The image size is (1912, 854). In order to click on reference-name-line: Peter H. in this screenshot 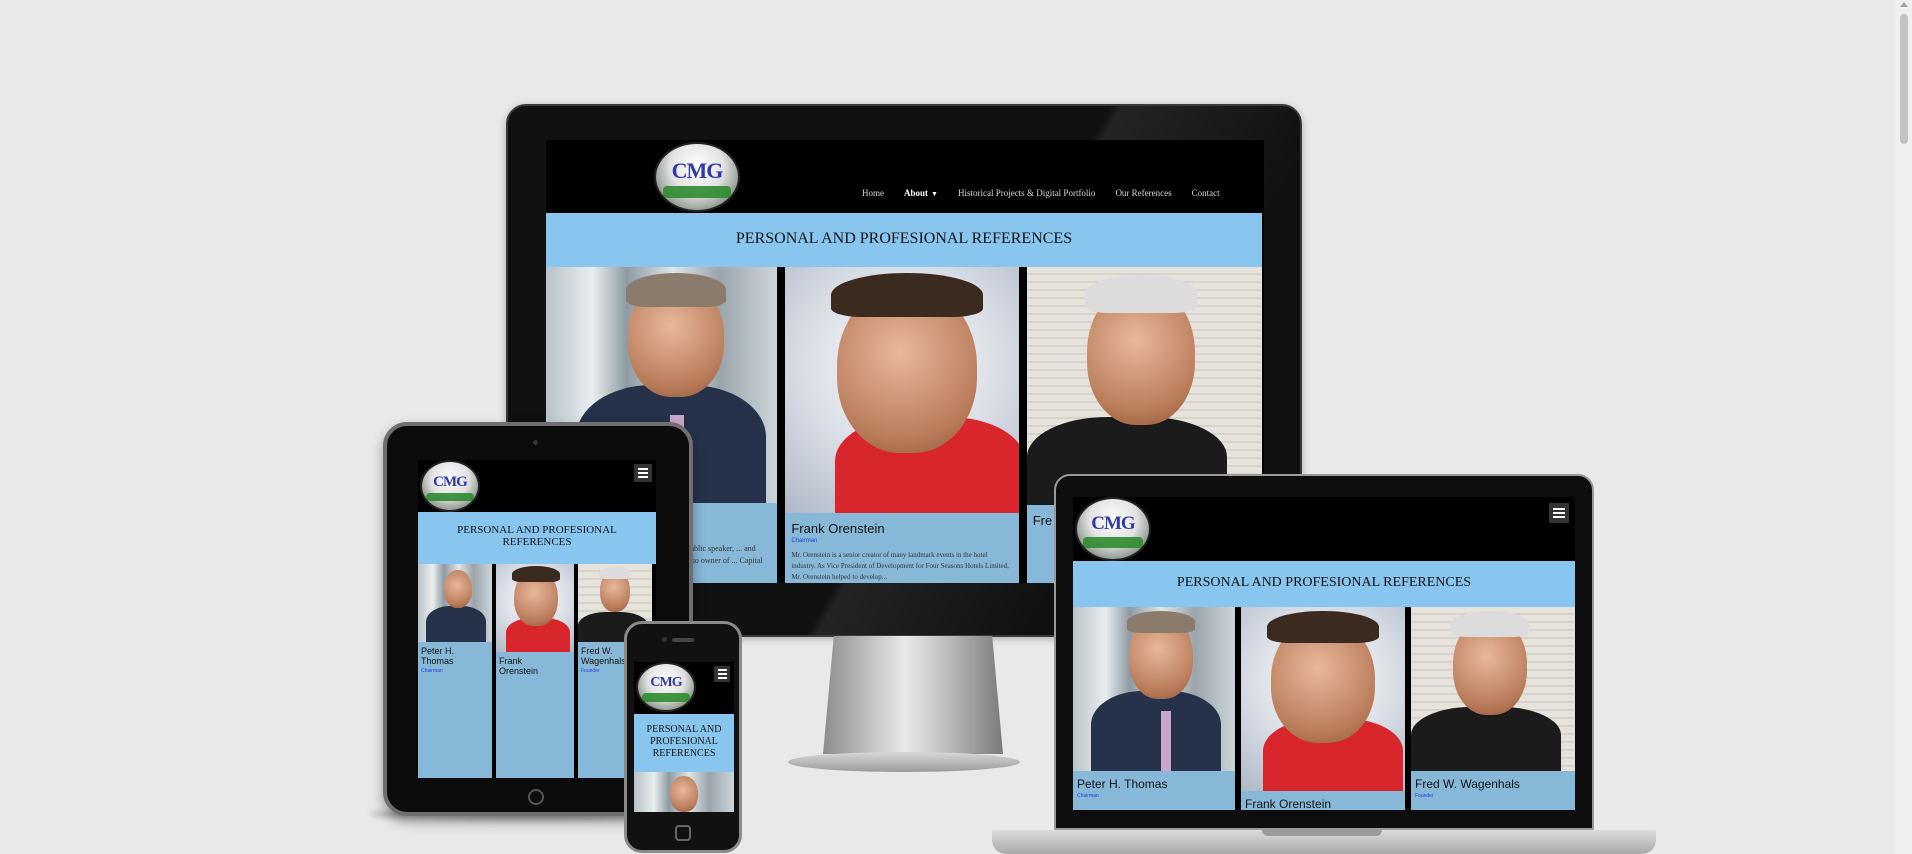, I will do `click(438, 651)`.